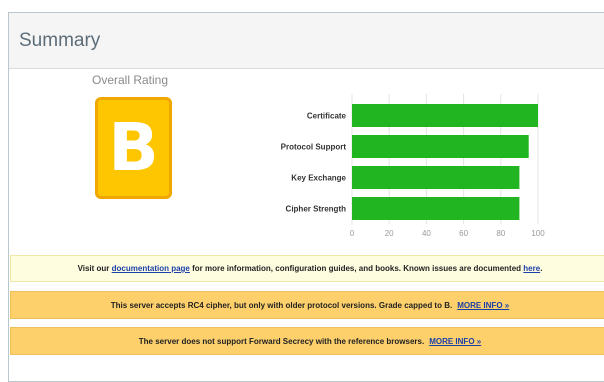 This screenshot has width=604, height=382. I want to click on x-tick-label-20: 20, so click(389, 233).